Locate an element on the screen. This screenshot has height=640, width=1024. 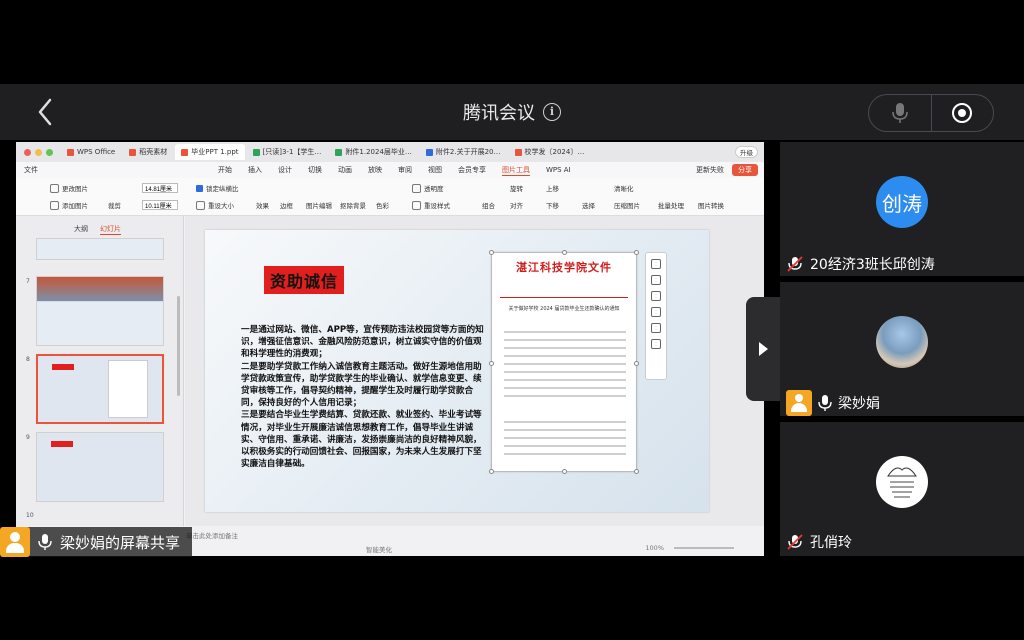
menu-transition: 切换 is located at coordinates (315, 170).